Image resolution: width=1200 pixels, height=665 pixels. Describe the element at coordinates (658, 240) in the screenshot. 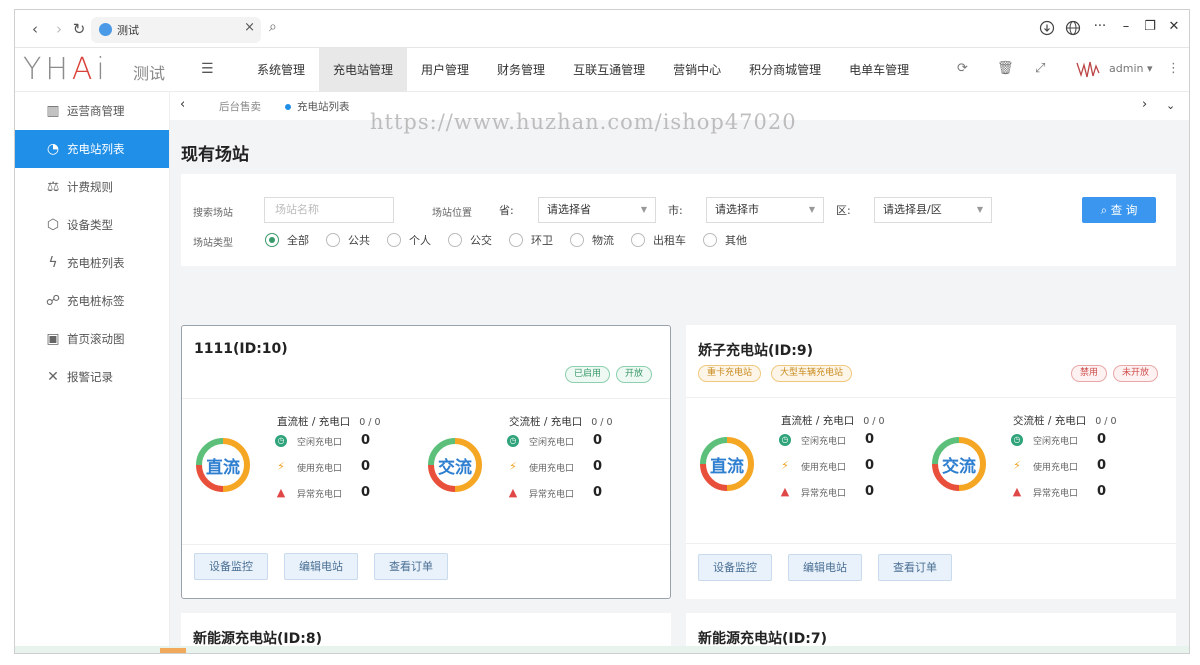

I see `station-type-radio: 出租车` at that location.